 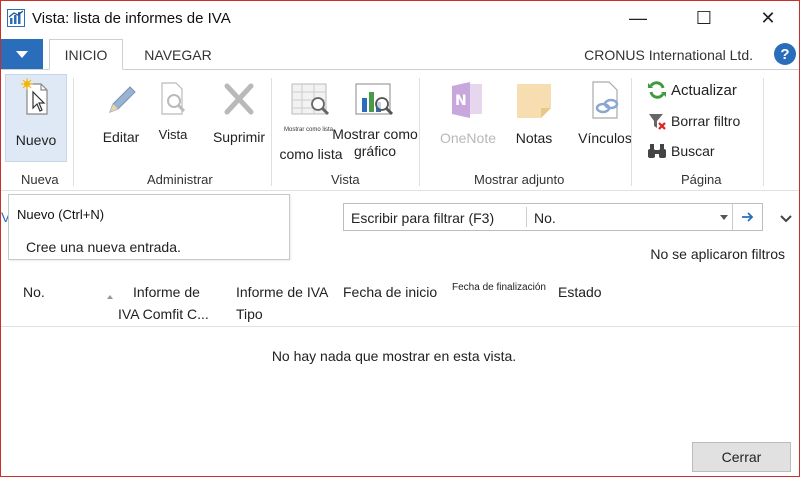 I want to click on mostrar-grafico-label: Mostrar como gráfico, so click(x=375, y=143).